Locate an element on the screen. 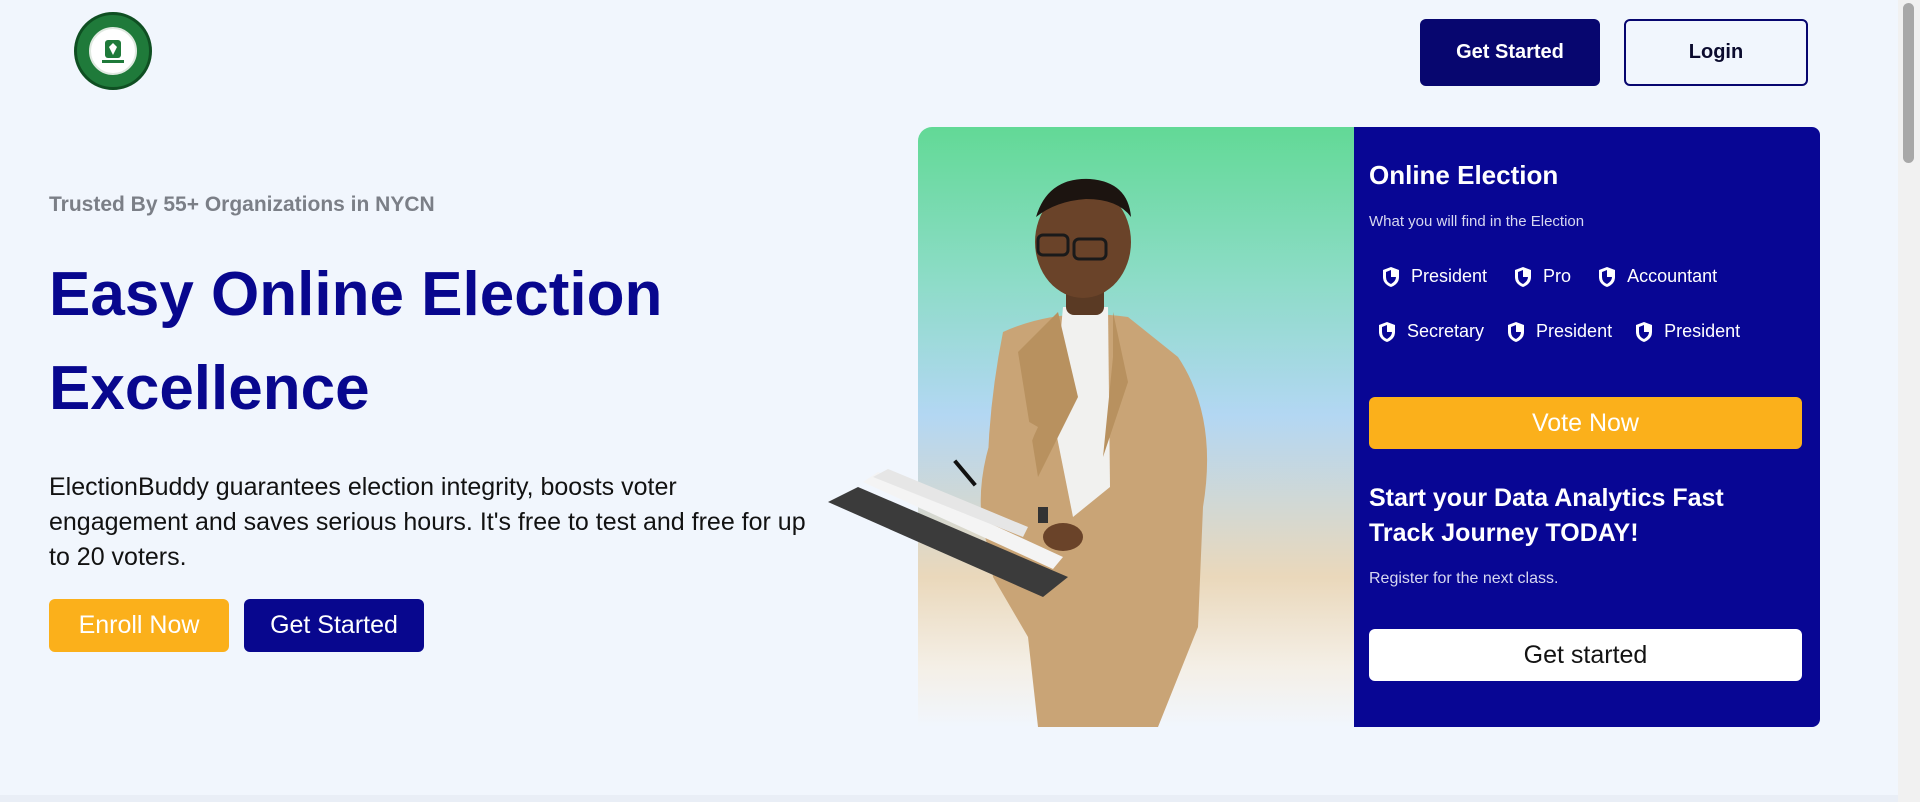  promo-get-started-button: Get started is located at coordinates (1585, 655).